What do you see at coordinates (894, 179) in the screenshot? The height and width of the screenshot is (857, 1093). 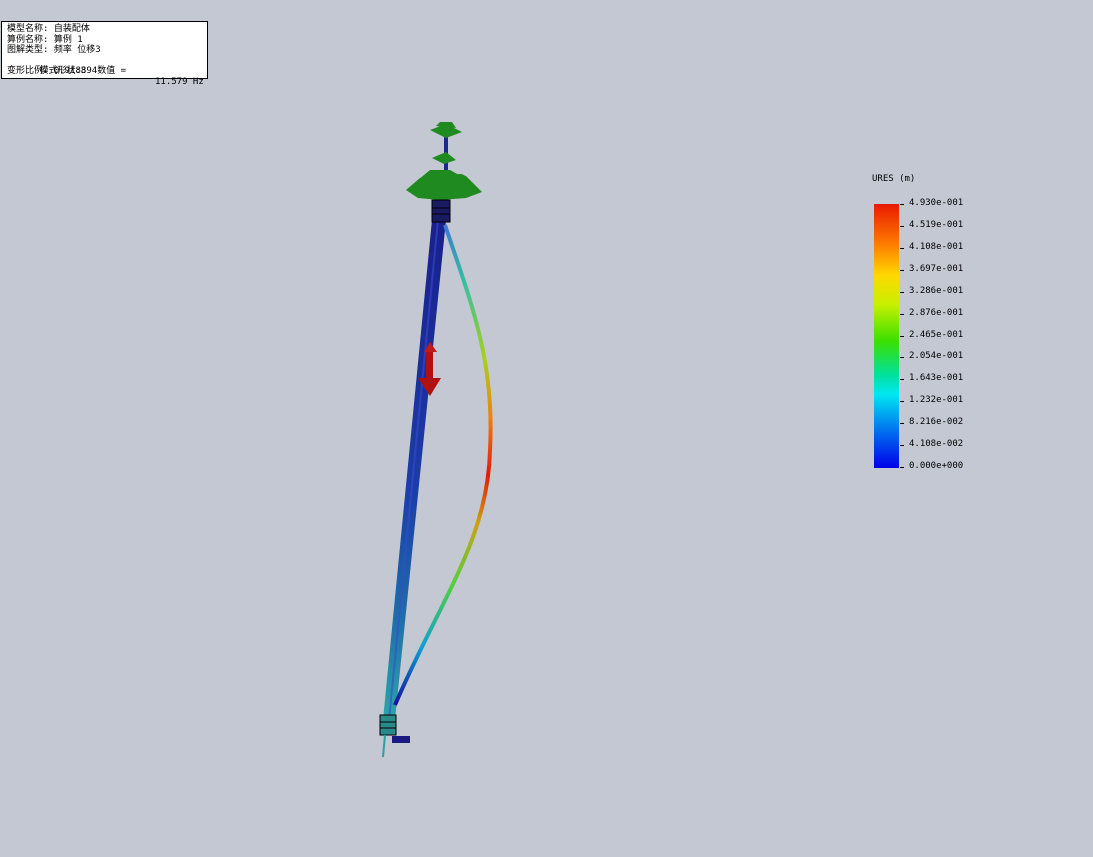 I see `legend-title: URES (m)` at bounding box center [894, 179].